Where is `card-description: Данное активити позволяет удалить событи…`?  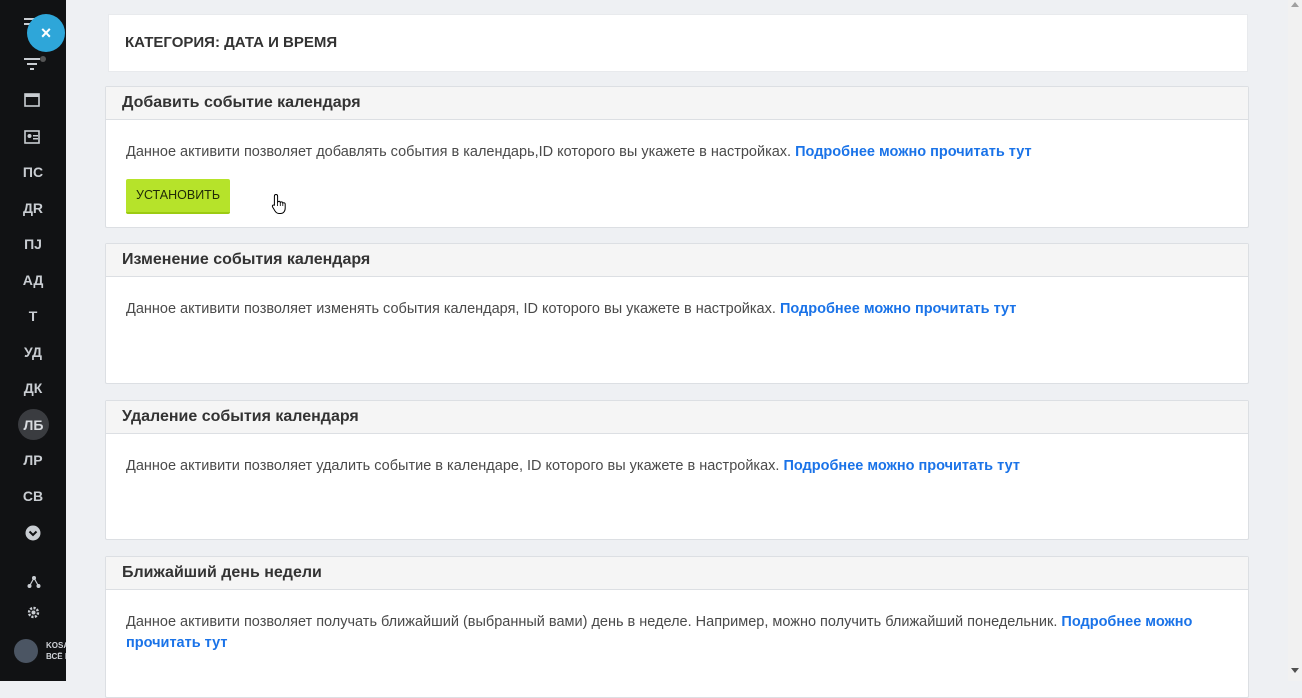
card-description: Данное активити позволяет удалить событи… is located at coordinates (453, 466).